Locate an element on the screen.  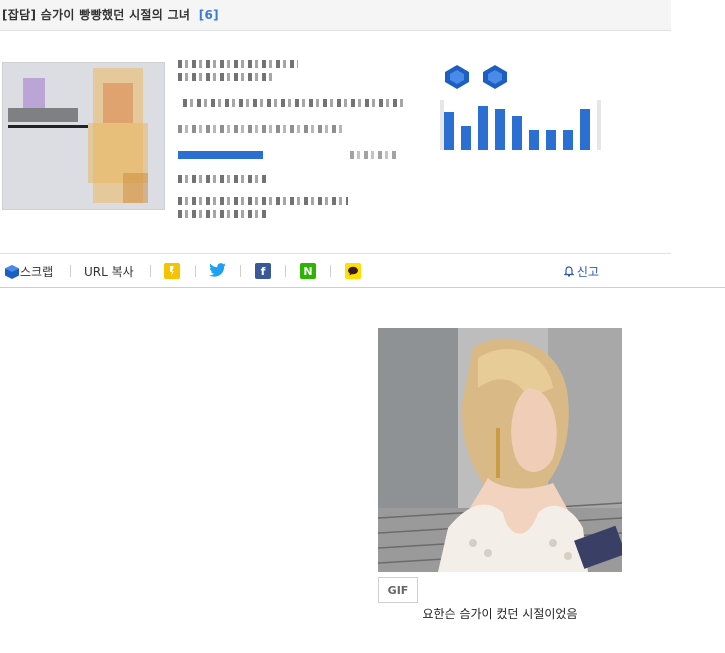
author-points-obscured is located at coordinates (223, 179).